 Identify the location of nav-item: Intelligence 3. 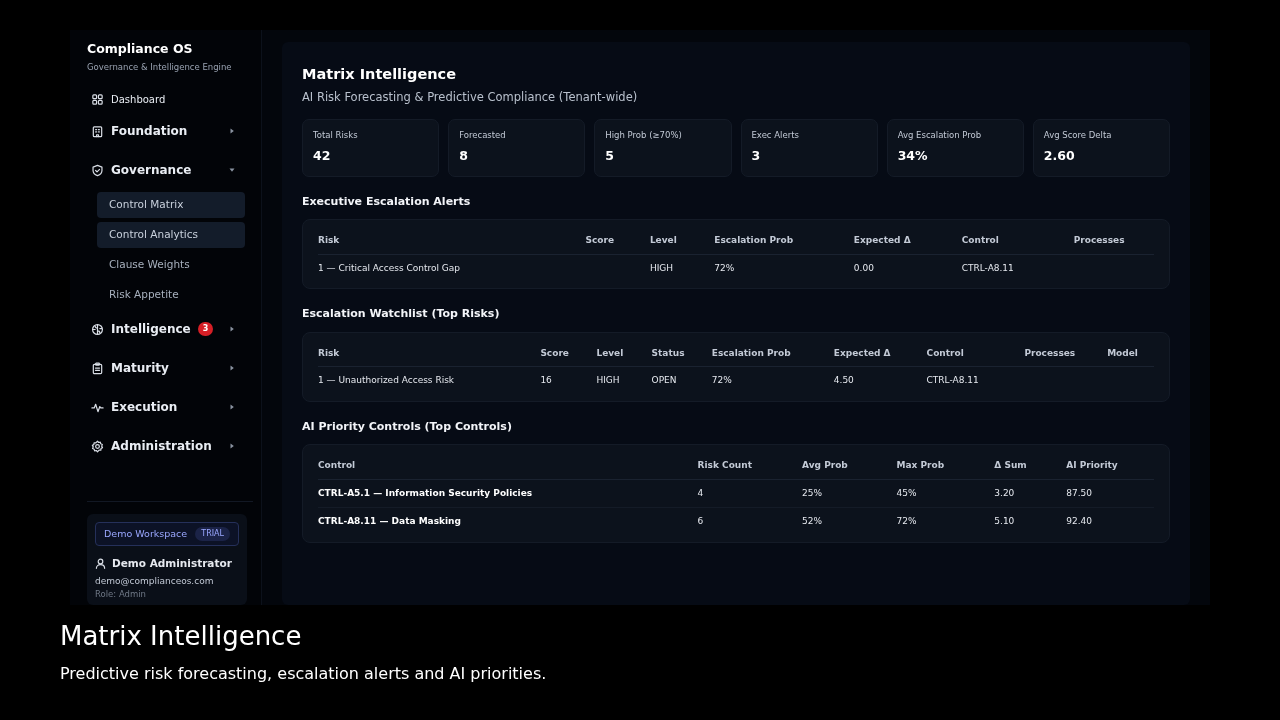
(170, 329).